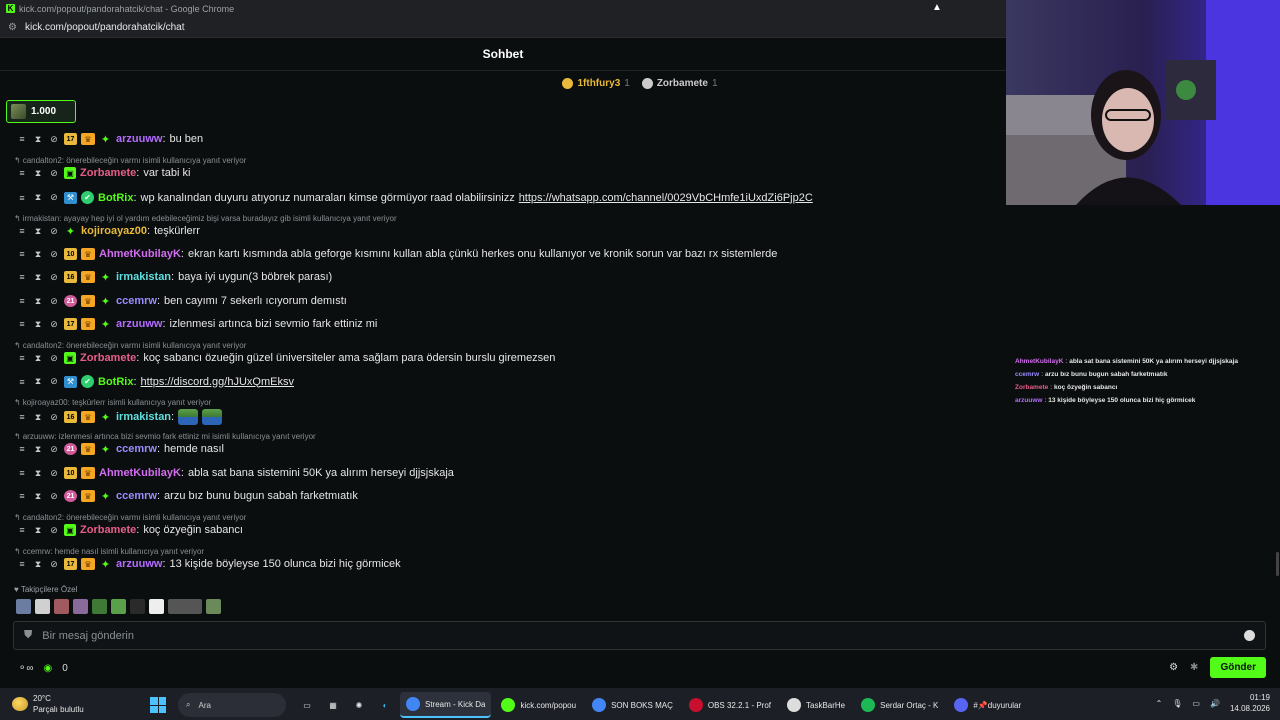 The width and height of the screenshot is (1280, 720). What do you see at coordinates (639, 635) in the screenshot?
I see `chat-input: ⛊ Bir mesaj gönderin` at bounding box center [639, 635].